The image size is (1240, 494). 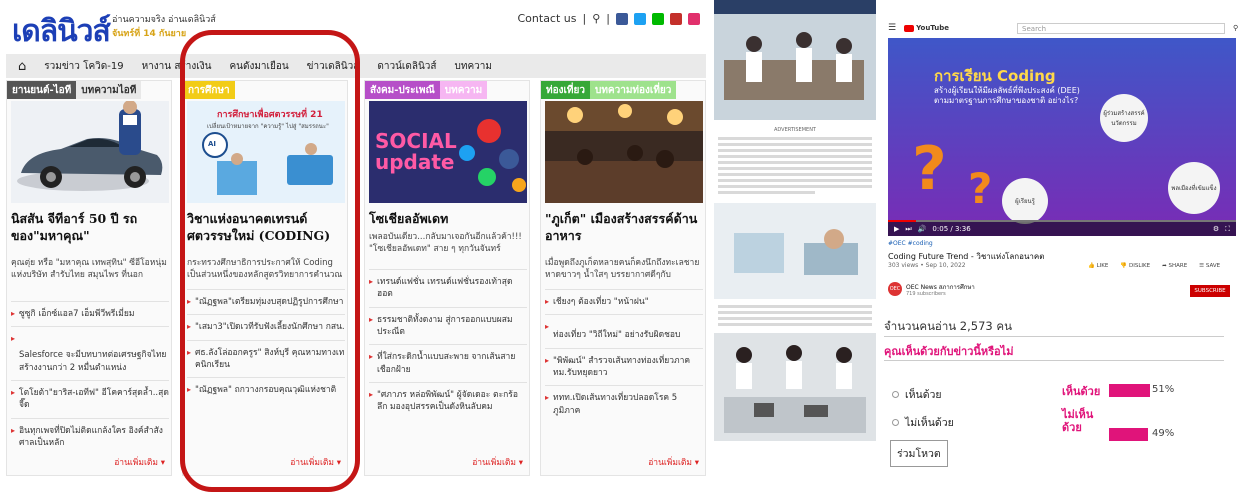 I want to click on result-label: เห็นด้วย, so click(x=1081, y=391).